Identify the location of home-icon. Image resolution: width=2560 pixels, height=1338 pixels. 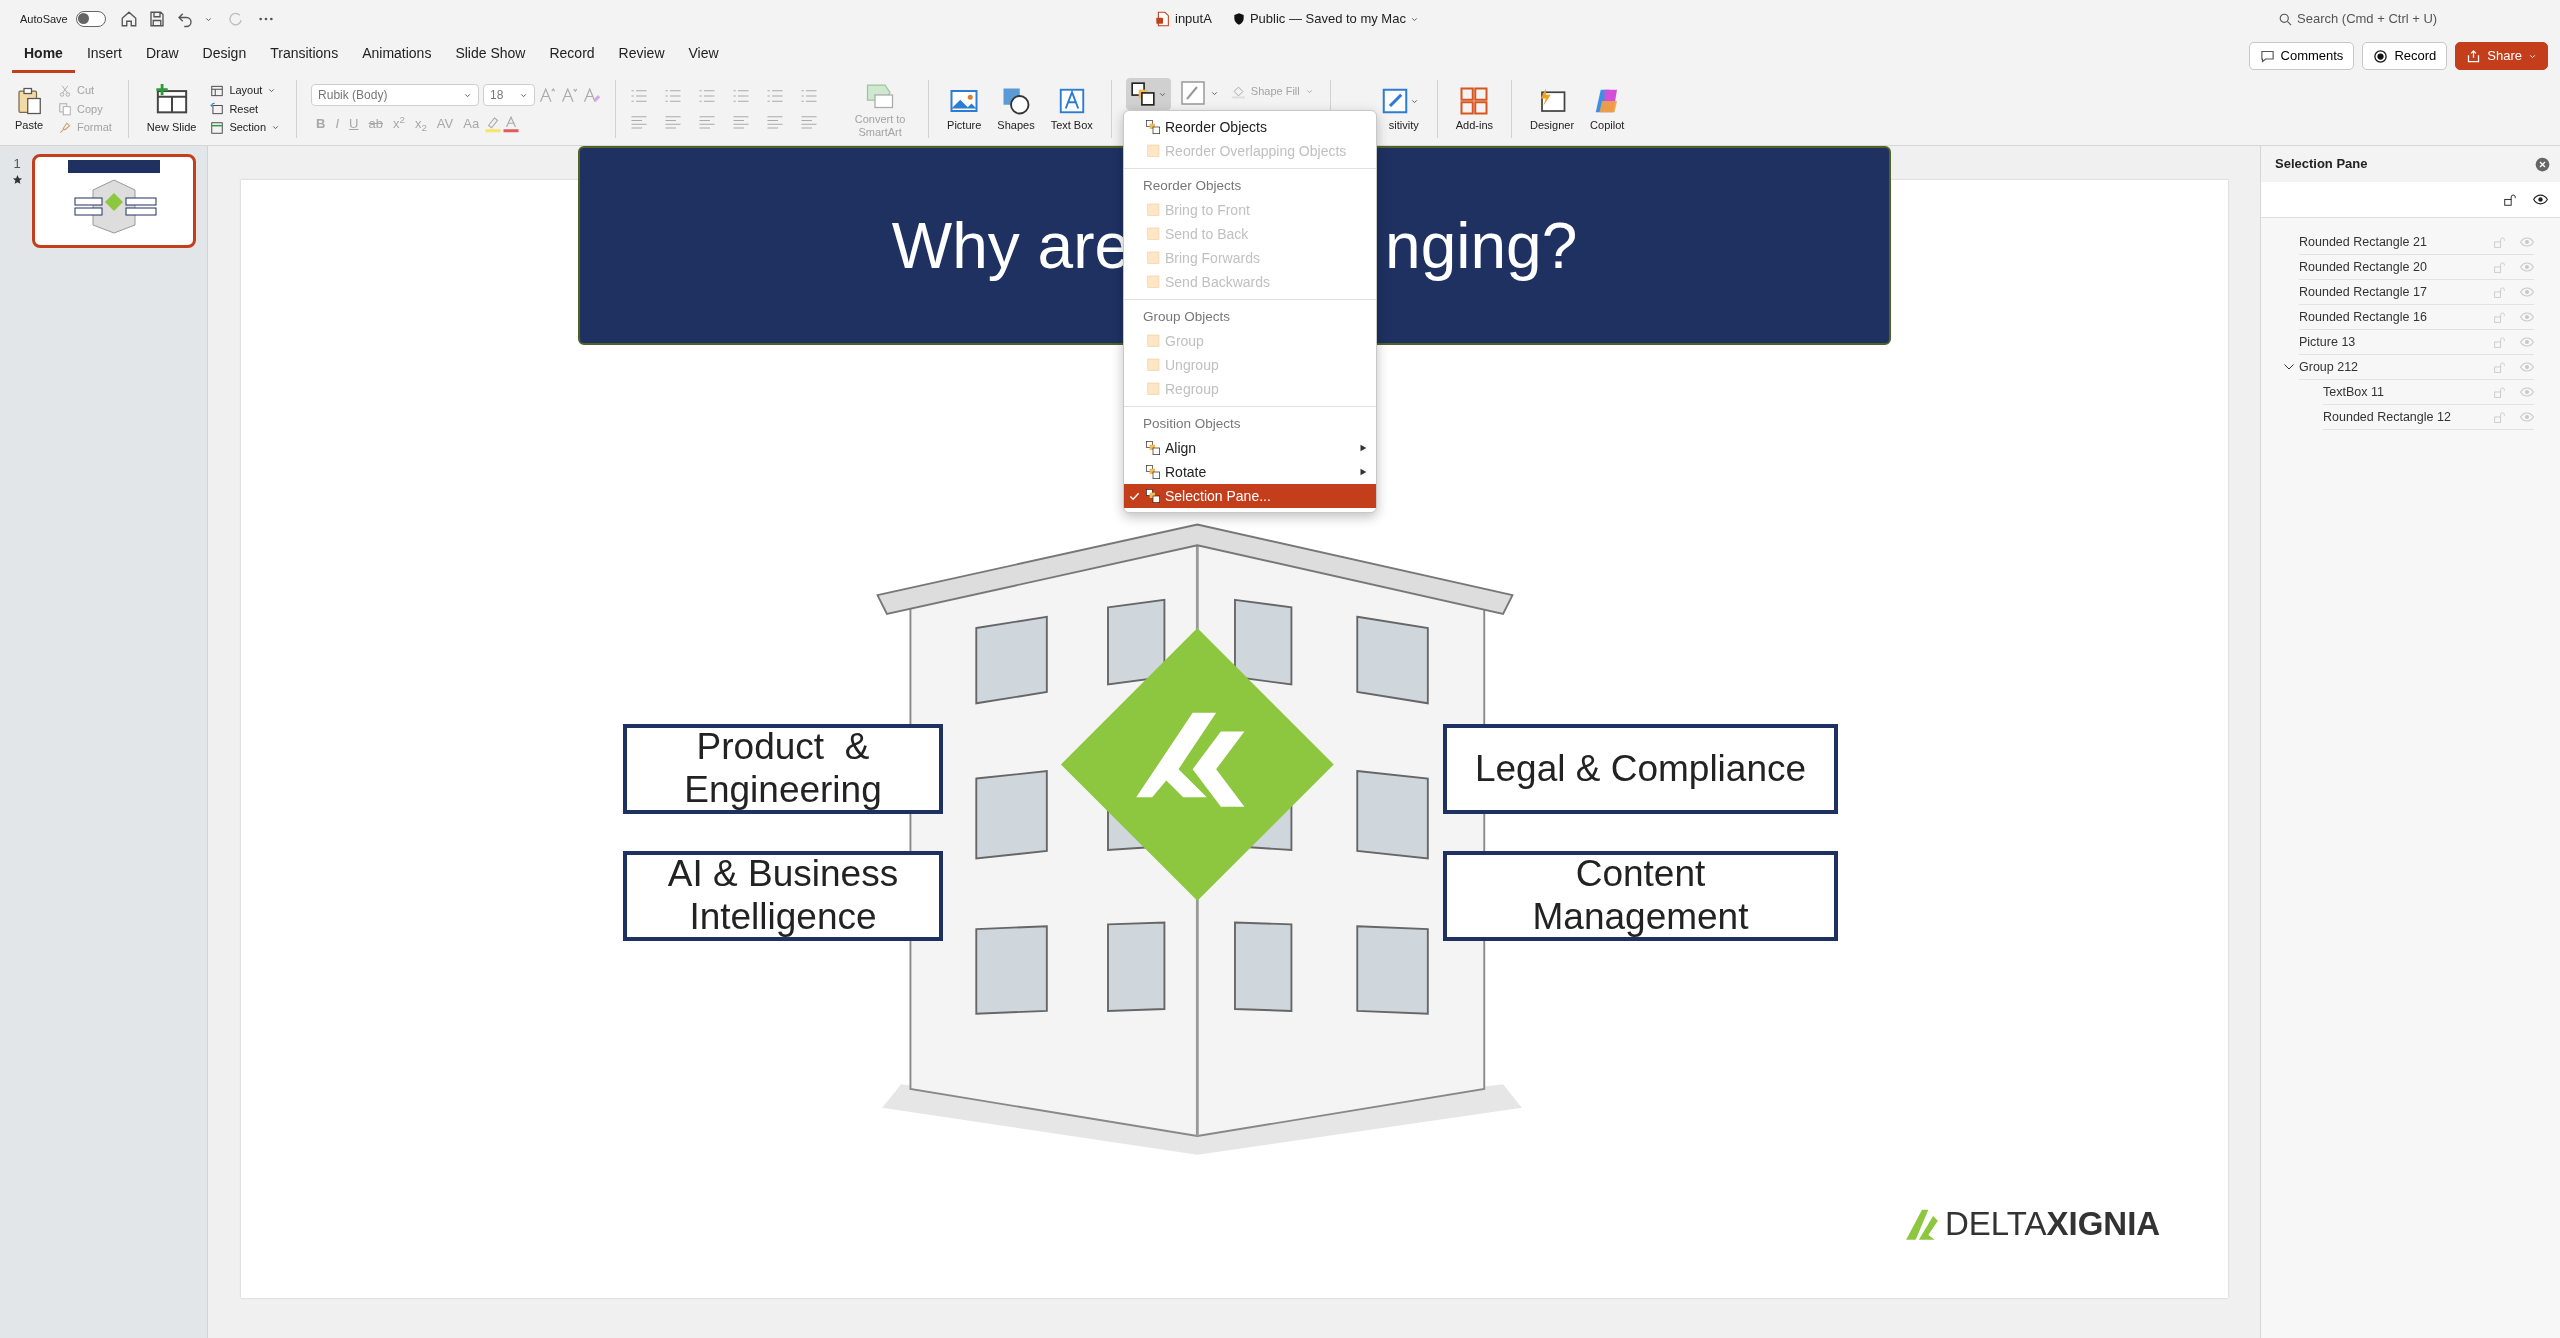
(128, 19).